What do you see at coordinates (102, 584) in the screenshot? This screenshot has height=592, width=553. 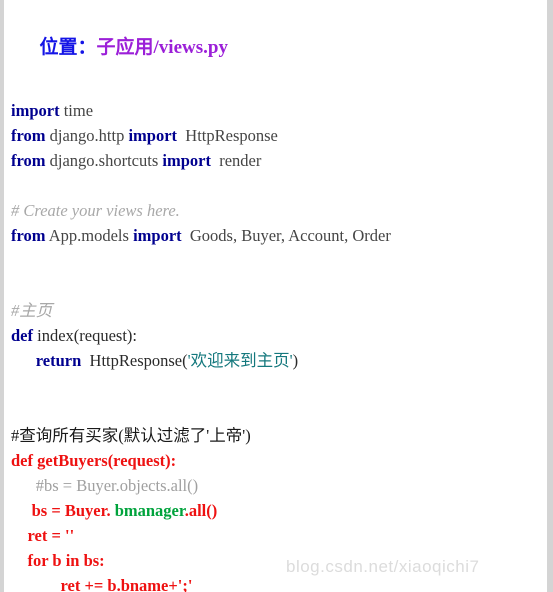 I see `code-token: ret += b.bname+';'` at bounding box center [102, 584].